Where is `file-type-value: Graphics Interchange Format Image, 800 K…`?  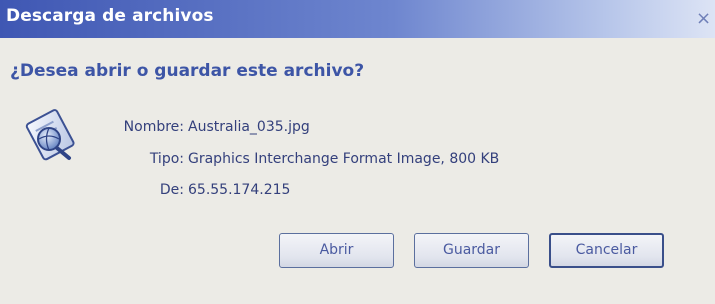 file-type-value: Graphics Interchange Format Image, 800 K… is located at coordinates (344, 159).